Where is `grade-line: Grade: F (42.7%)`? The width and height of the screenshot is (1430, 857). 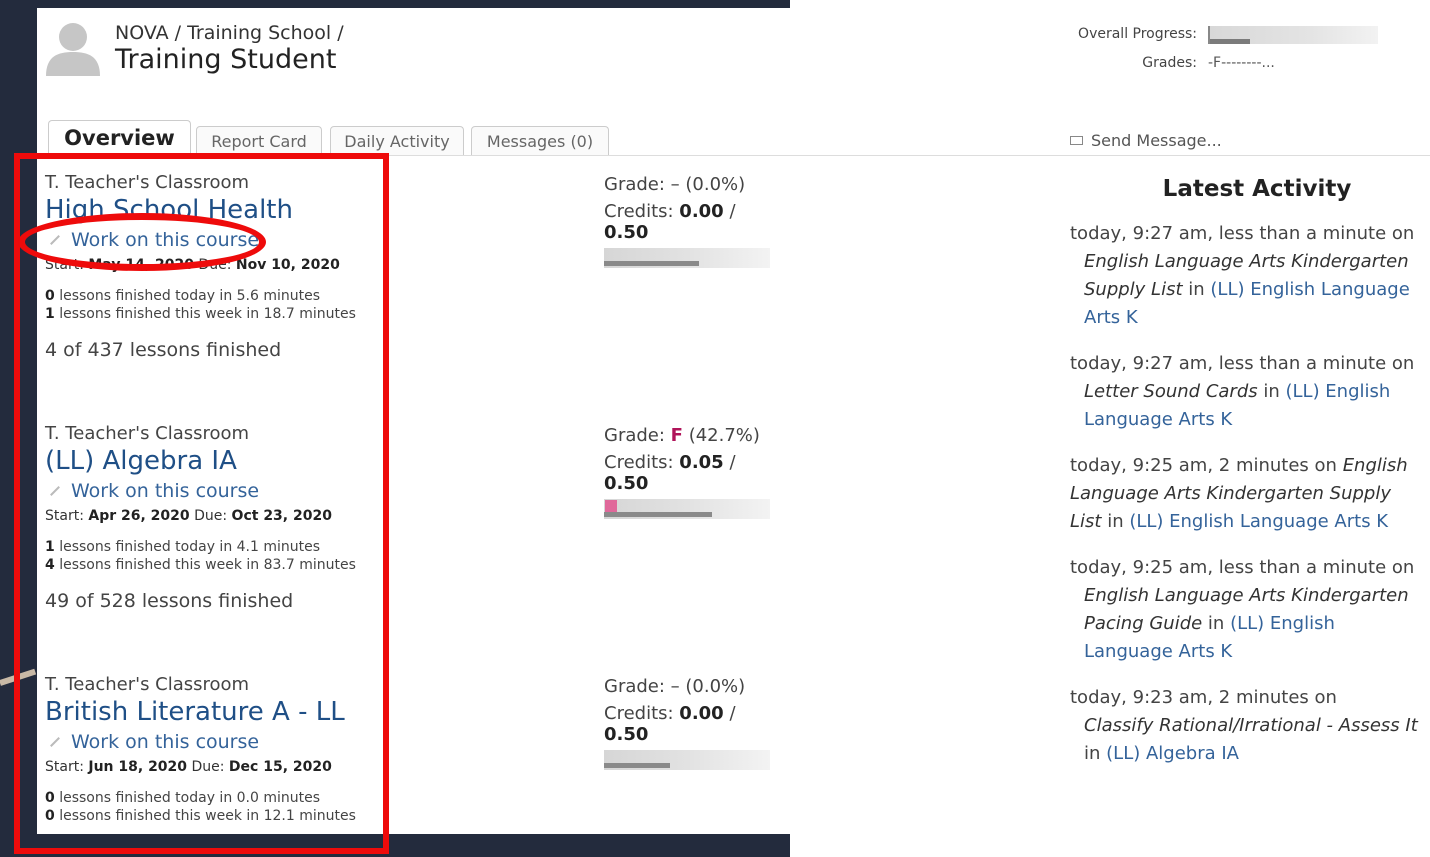
grade-line: Grade: F (42.7%) is located at coordinates (689, 435).